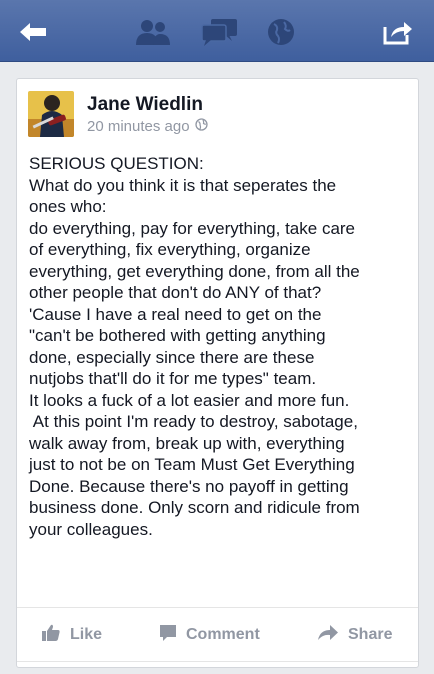  I want to click on back-arrow-icon, so click(33, 32).